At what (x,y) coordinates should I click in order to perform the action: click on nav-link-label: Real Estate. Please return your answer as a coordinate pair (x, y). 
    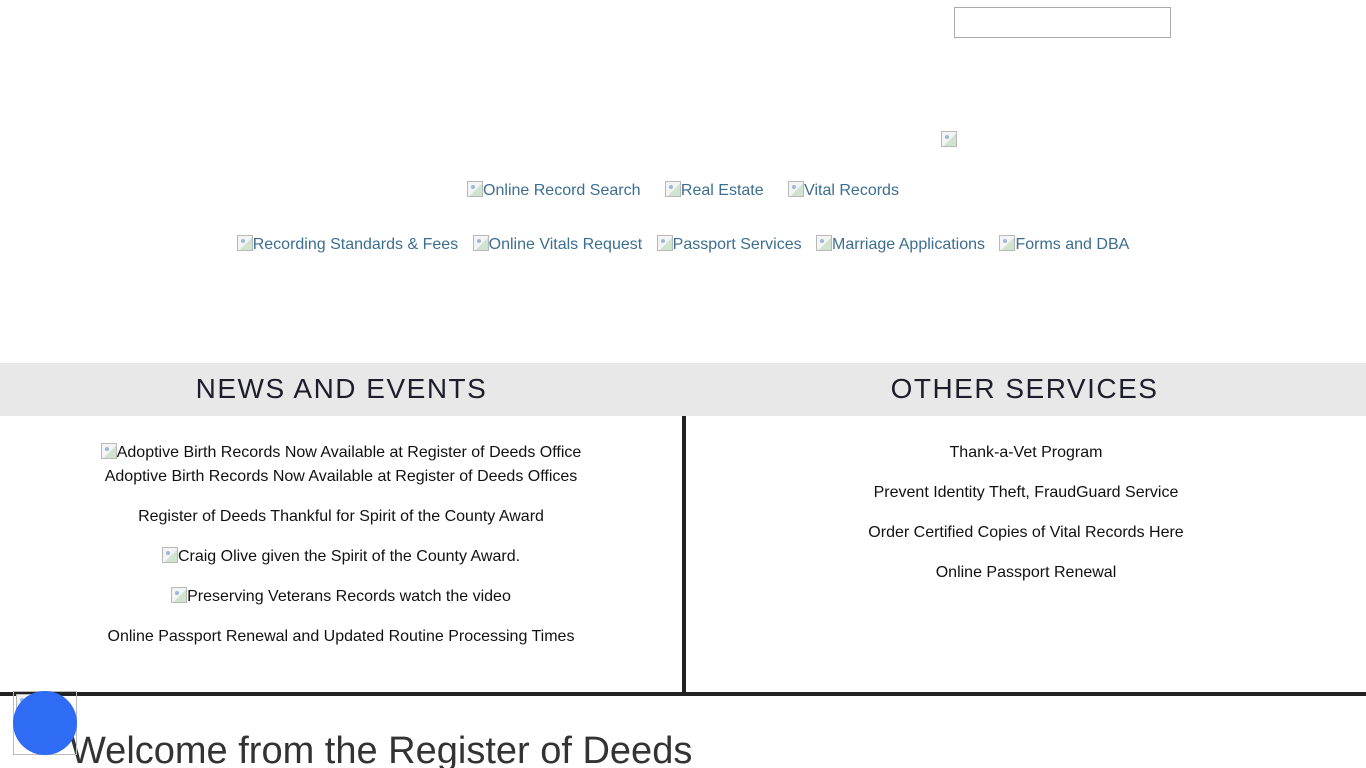
    Looking at the image, I should click on (722, 190).